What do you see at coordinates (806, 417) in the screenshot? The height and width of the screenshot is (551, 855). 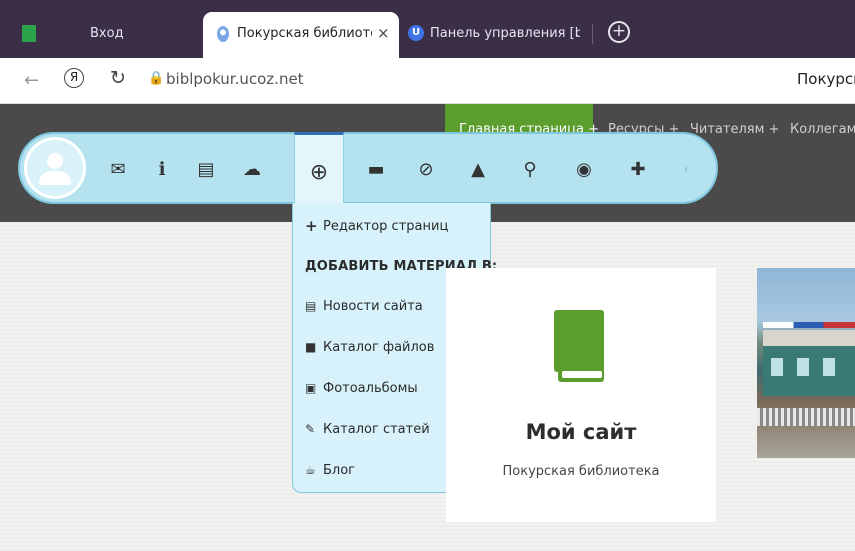 I see `photo-fence` at bounding box center [806, 417].